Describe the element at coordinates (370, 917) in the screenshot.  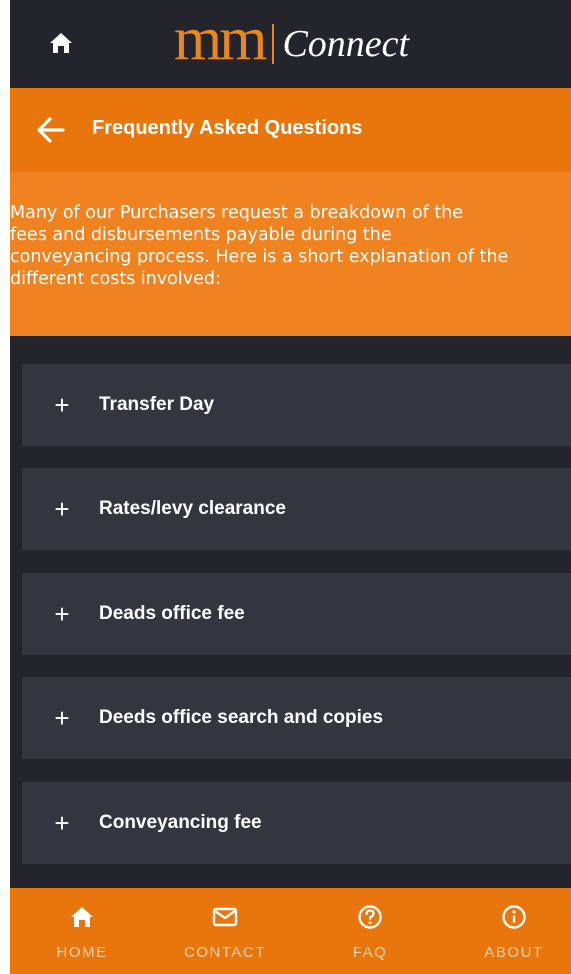
I see `question-circle-icon` at that location.